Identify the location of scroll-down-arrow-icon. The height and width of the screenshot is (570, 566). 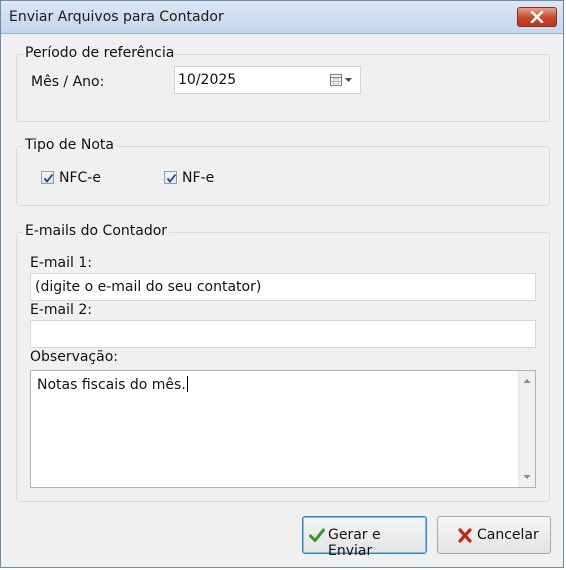
(527, 477).